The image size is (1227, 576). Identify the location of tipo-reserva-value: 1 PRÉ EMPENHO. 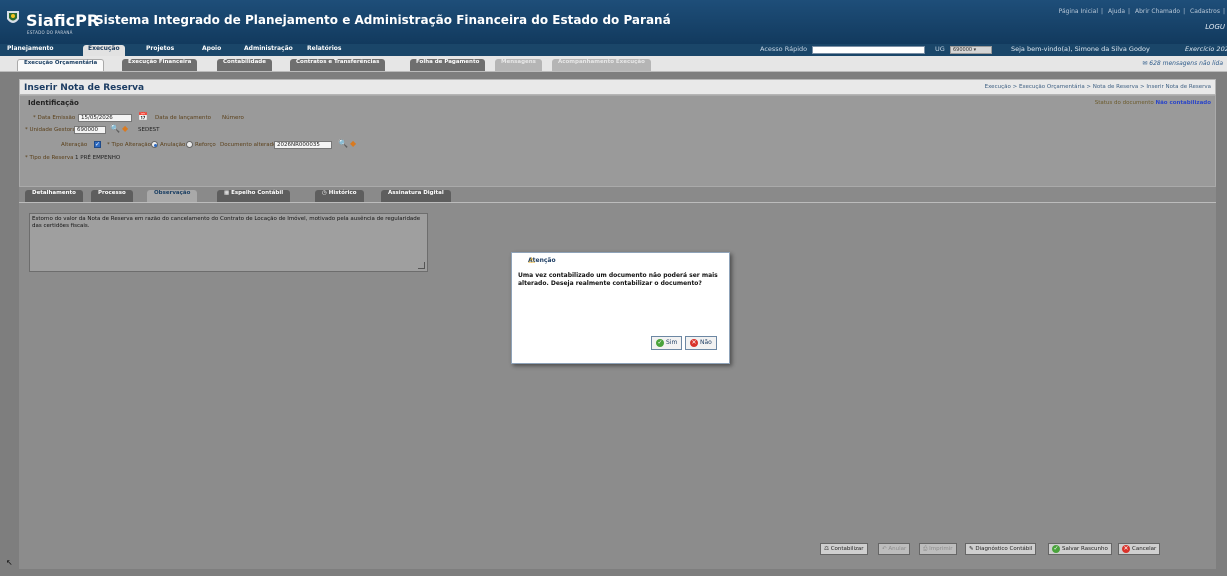
(98, 158).